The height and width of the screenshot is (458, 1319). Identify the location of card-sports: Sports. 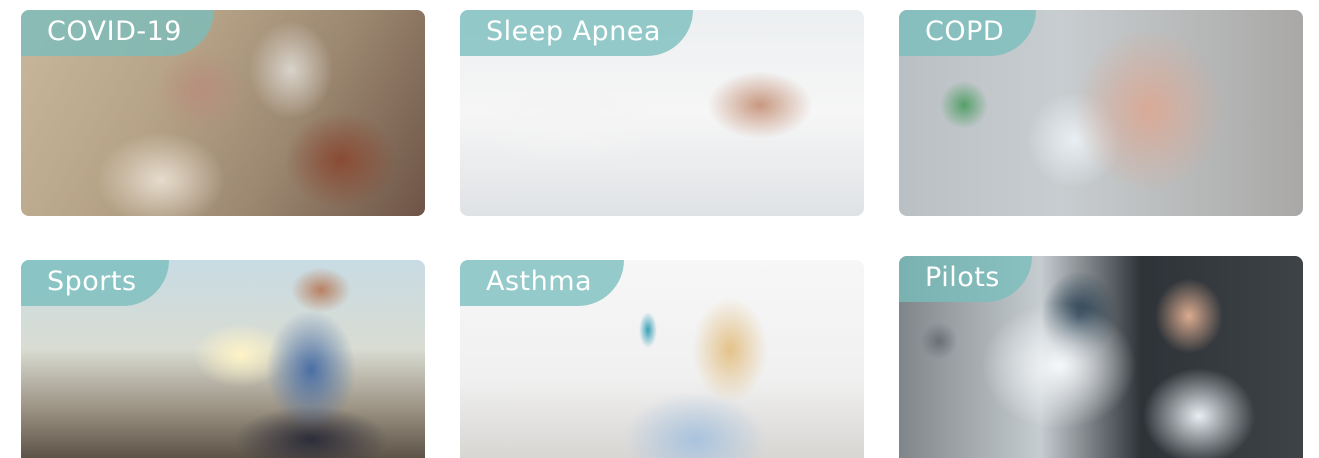
(223, 359).